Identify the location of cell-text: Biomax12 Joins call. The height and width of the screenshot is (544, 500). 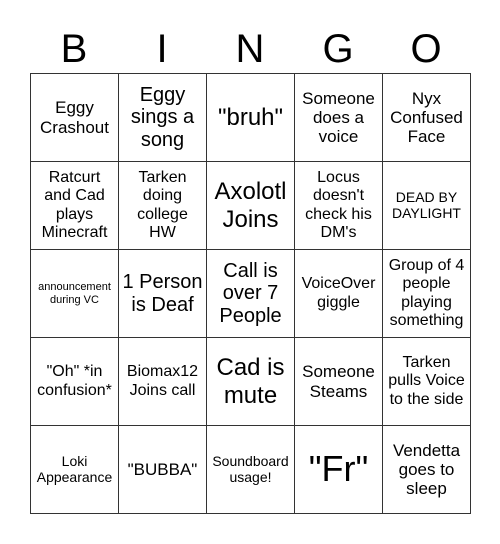
(162, 381).